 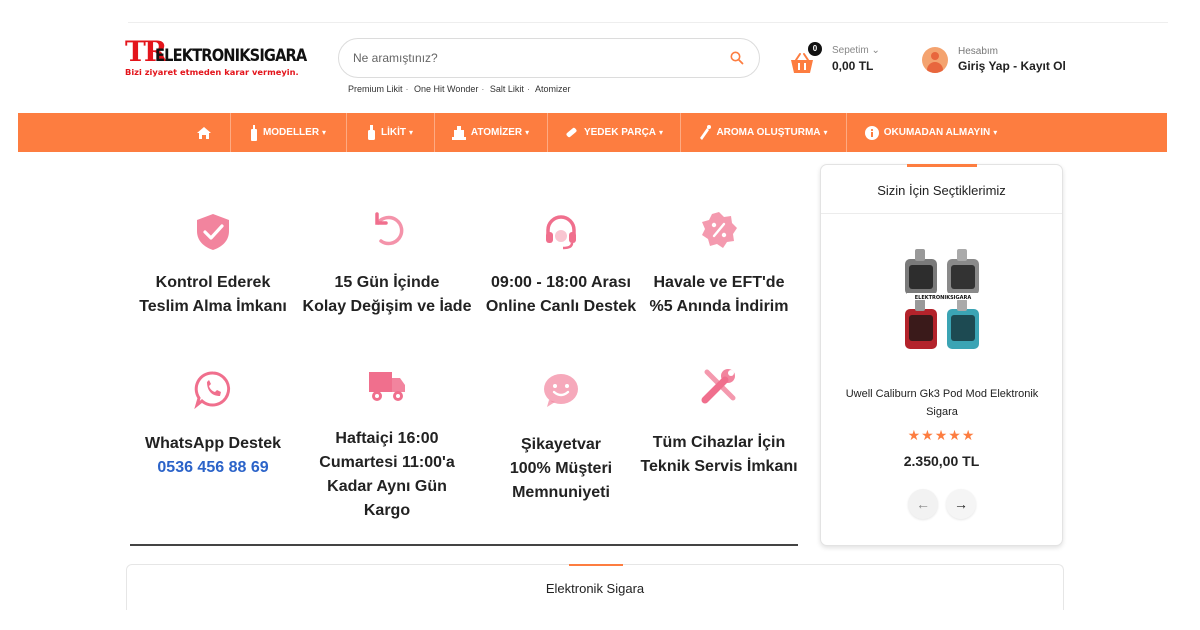 I want to click on card-accent, so click(x=942, y=165).